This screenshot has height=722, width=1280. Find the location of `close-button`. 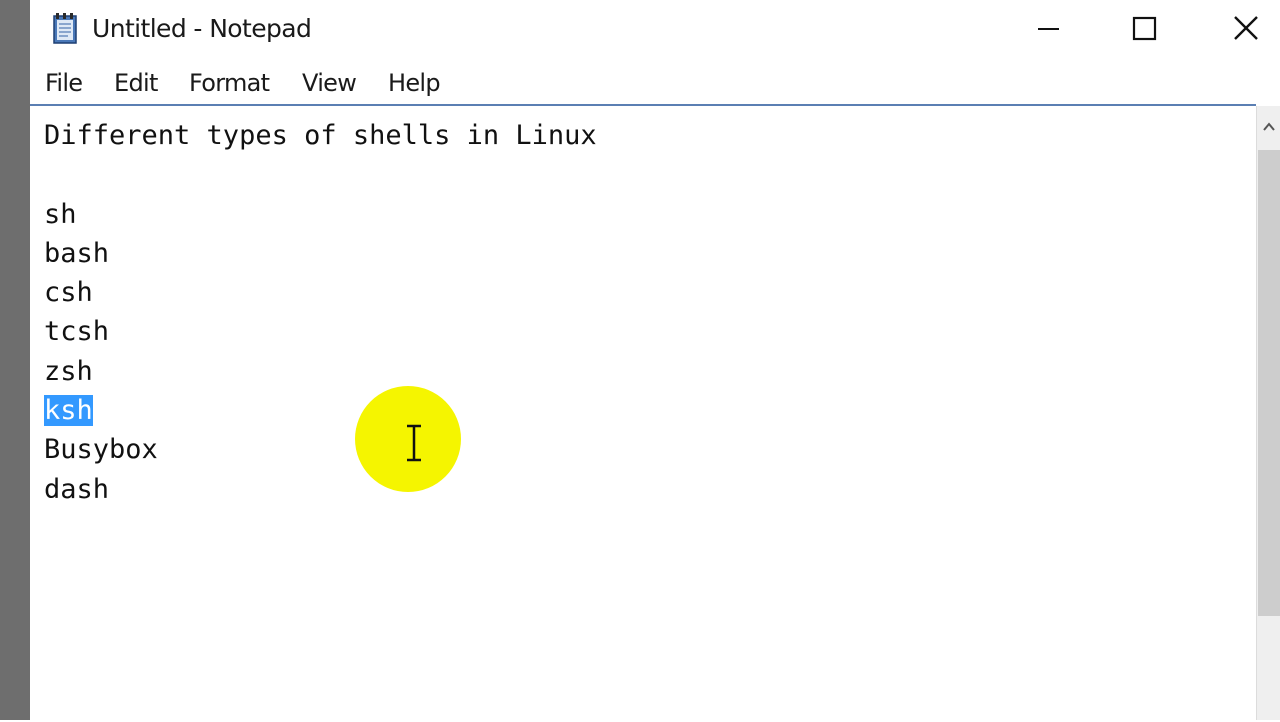

close-button is located at coordinates (1238, 29).